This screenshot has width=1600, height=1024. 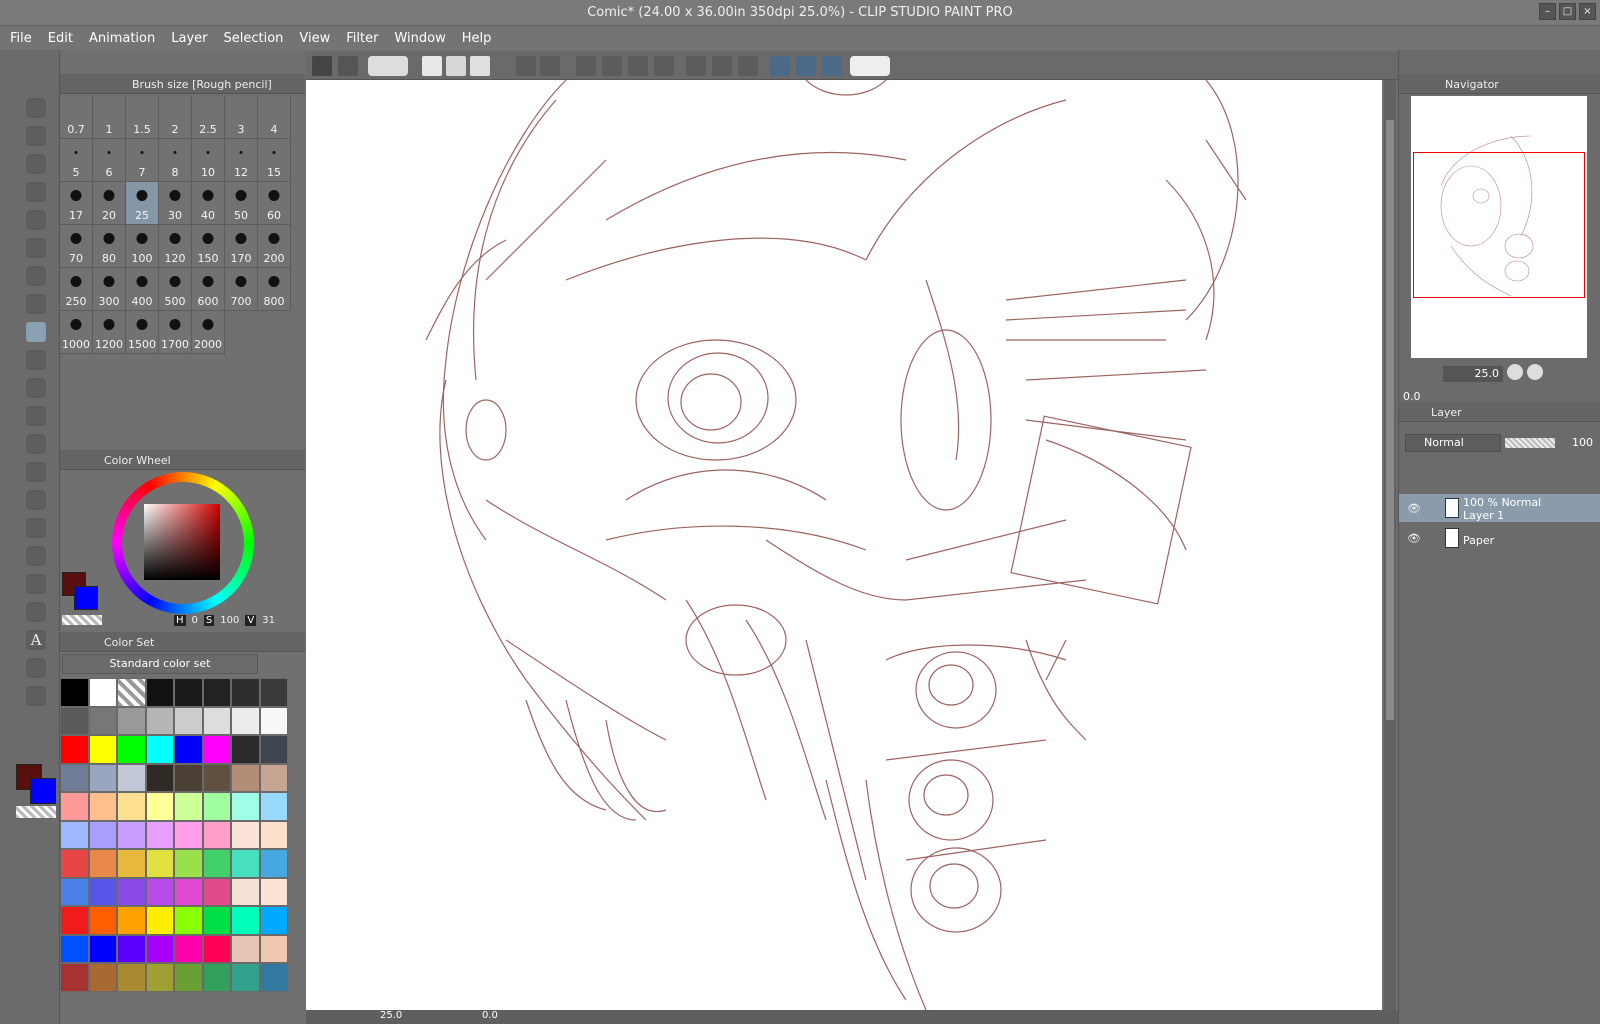 I want to click on menu-view: View, so click(x=314, y=38).